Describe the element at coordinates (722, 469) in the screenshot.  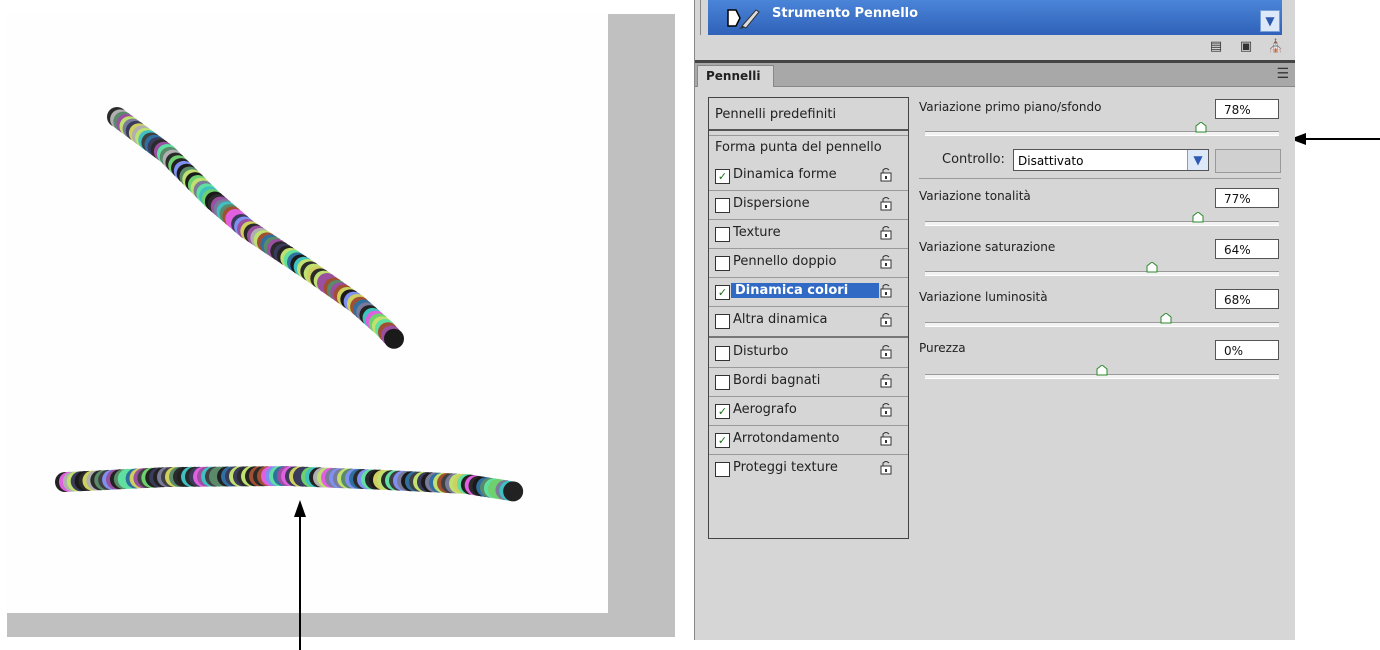
I see `protect-texture-checkbox` at that location.